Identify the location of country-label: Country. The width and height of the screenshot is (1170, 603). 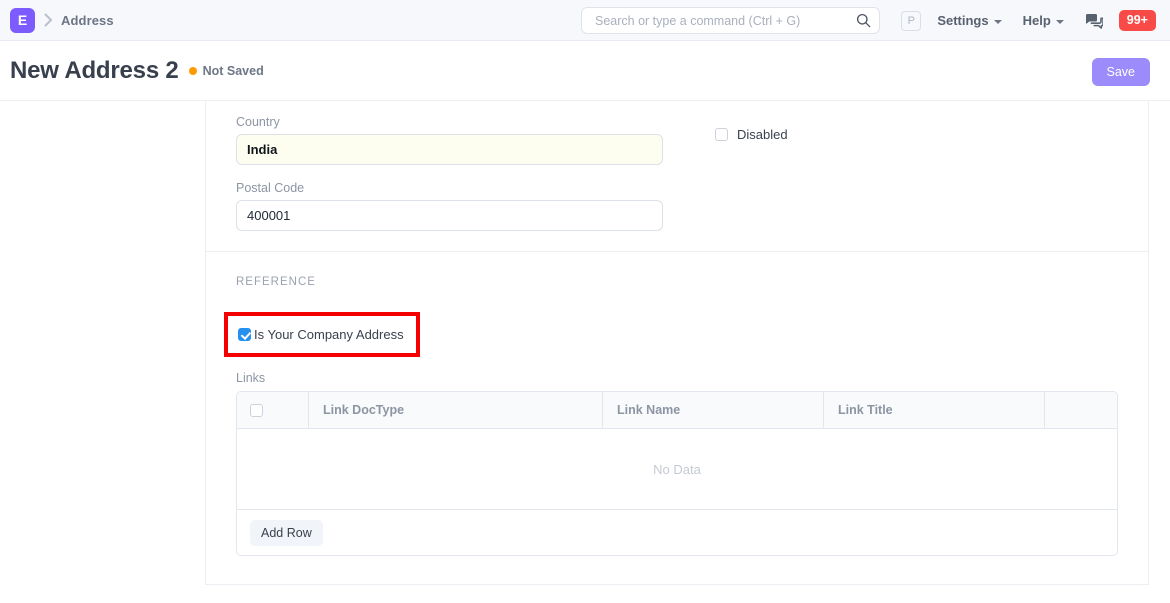
(258, 122).